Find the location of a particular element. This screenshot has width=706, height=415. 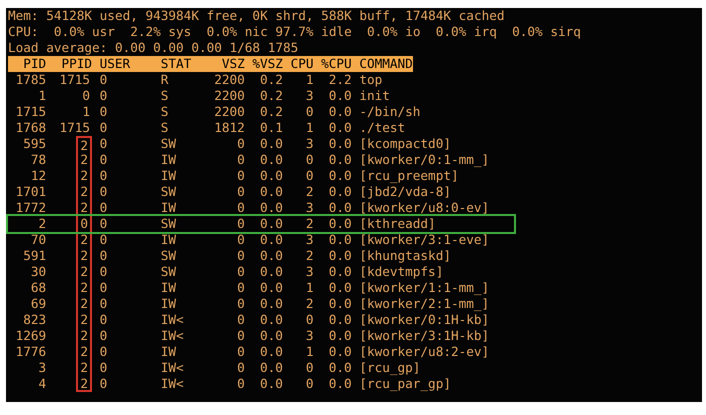

table-cell-text: 1 is located at coordinates (86, 112).